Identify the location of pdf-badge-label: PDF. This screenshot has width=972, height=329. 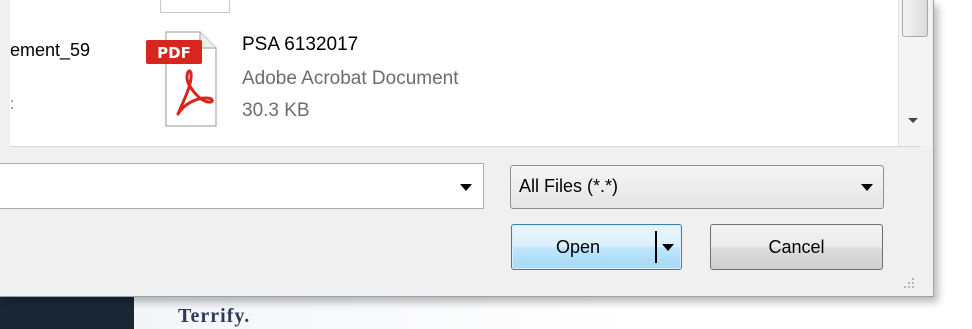
(174, 53).